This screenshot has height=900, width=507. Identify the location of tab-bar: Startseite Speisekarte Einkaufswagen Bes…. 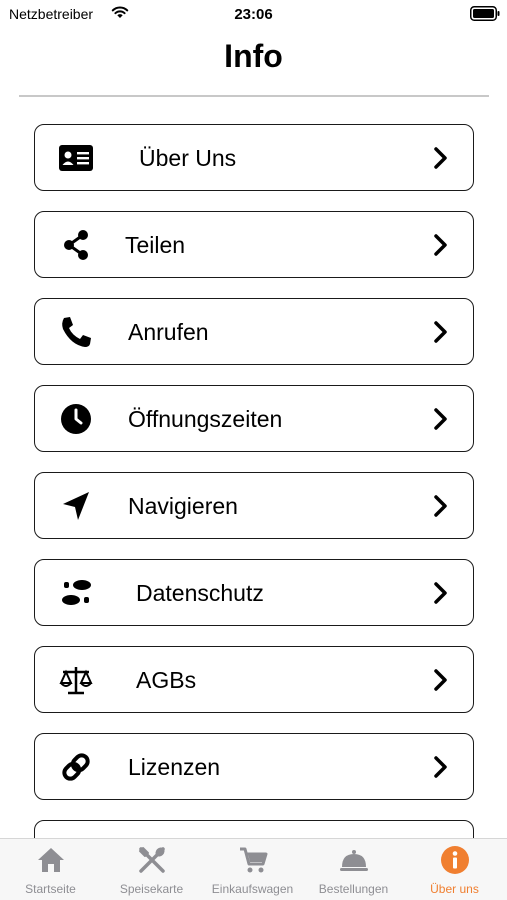
(253, 869).